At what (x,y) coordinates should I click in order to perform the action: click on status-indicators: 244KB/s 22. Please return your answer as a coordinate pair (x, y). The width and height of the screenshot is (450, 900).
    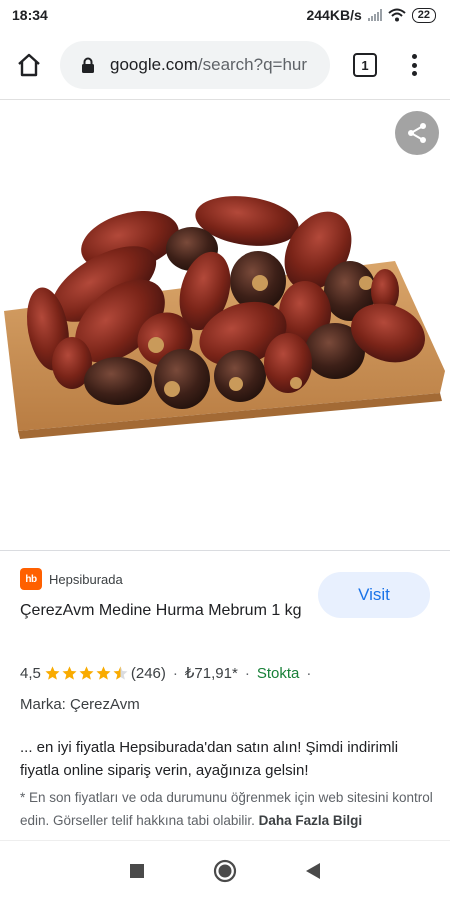
    Looking at the image, I should click on (371, 15).